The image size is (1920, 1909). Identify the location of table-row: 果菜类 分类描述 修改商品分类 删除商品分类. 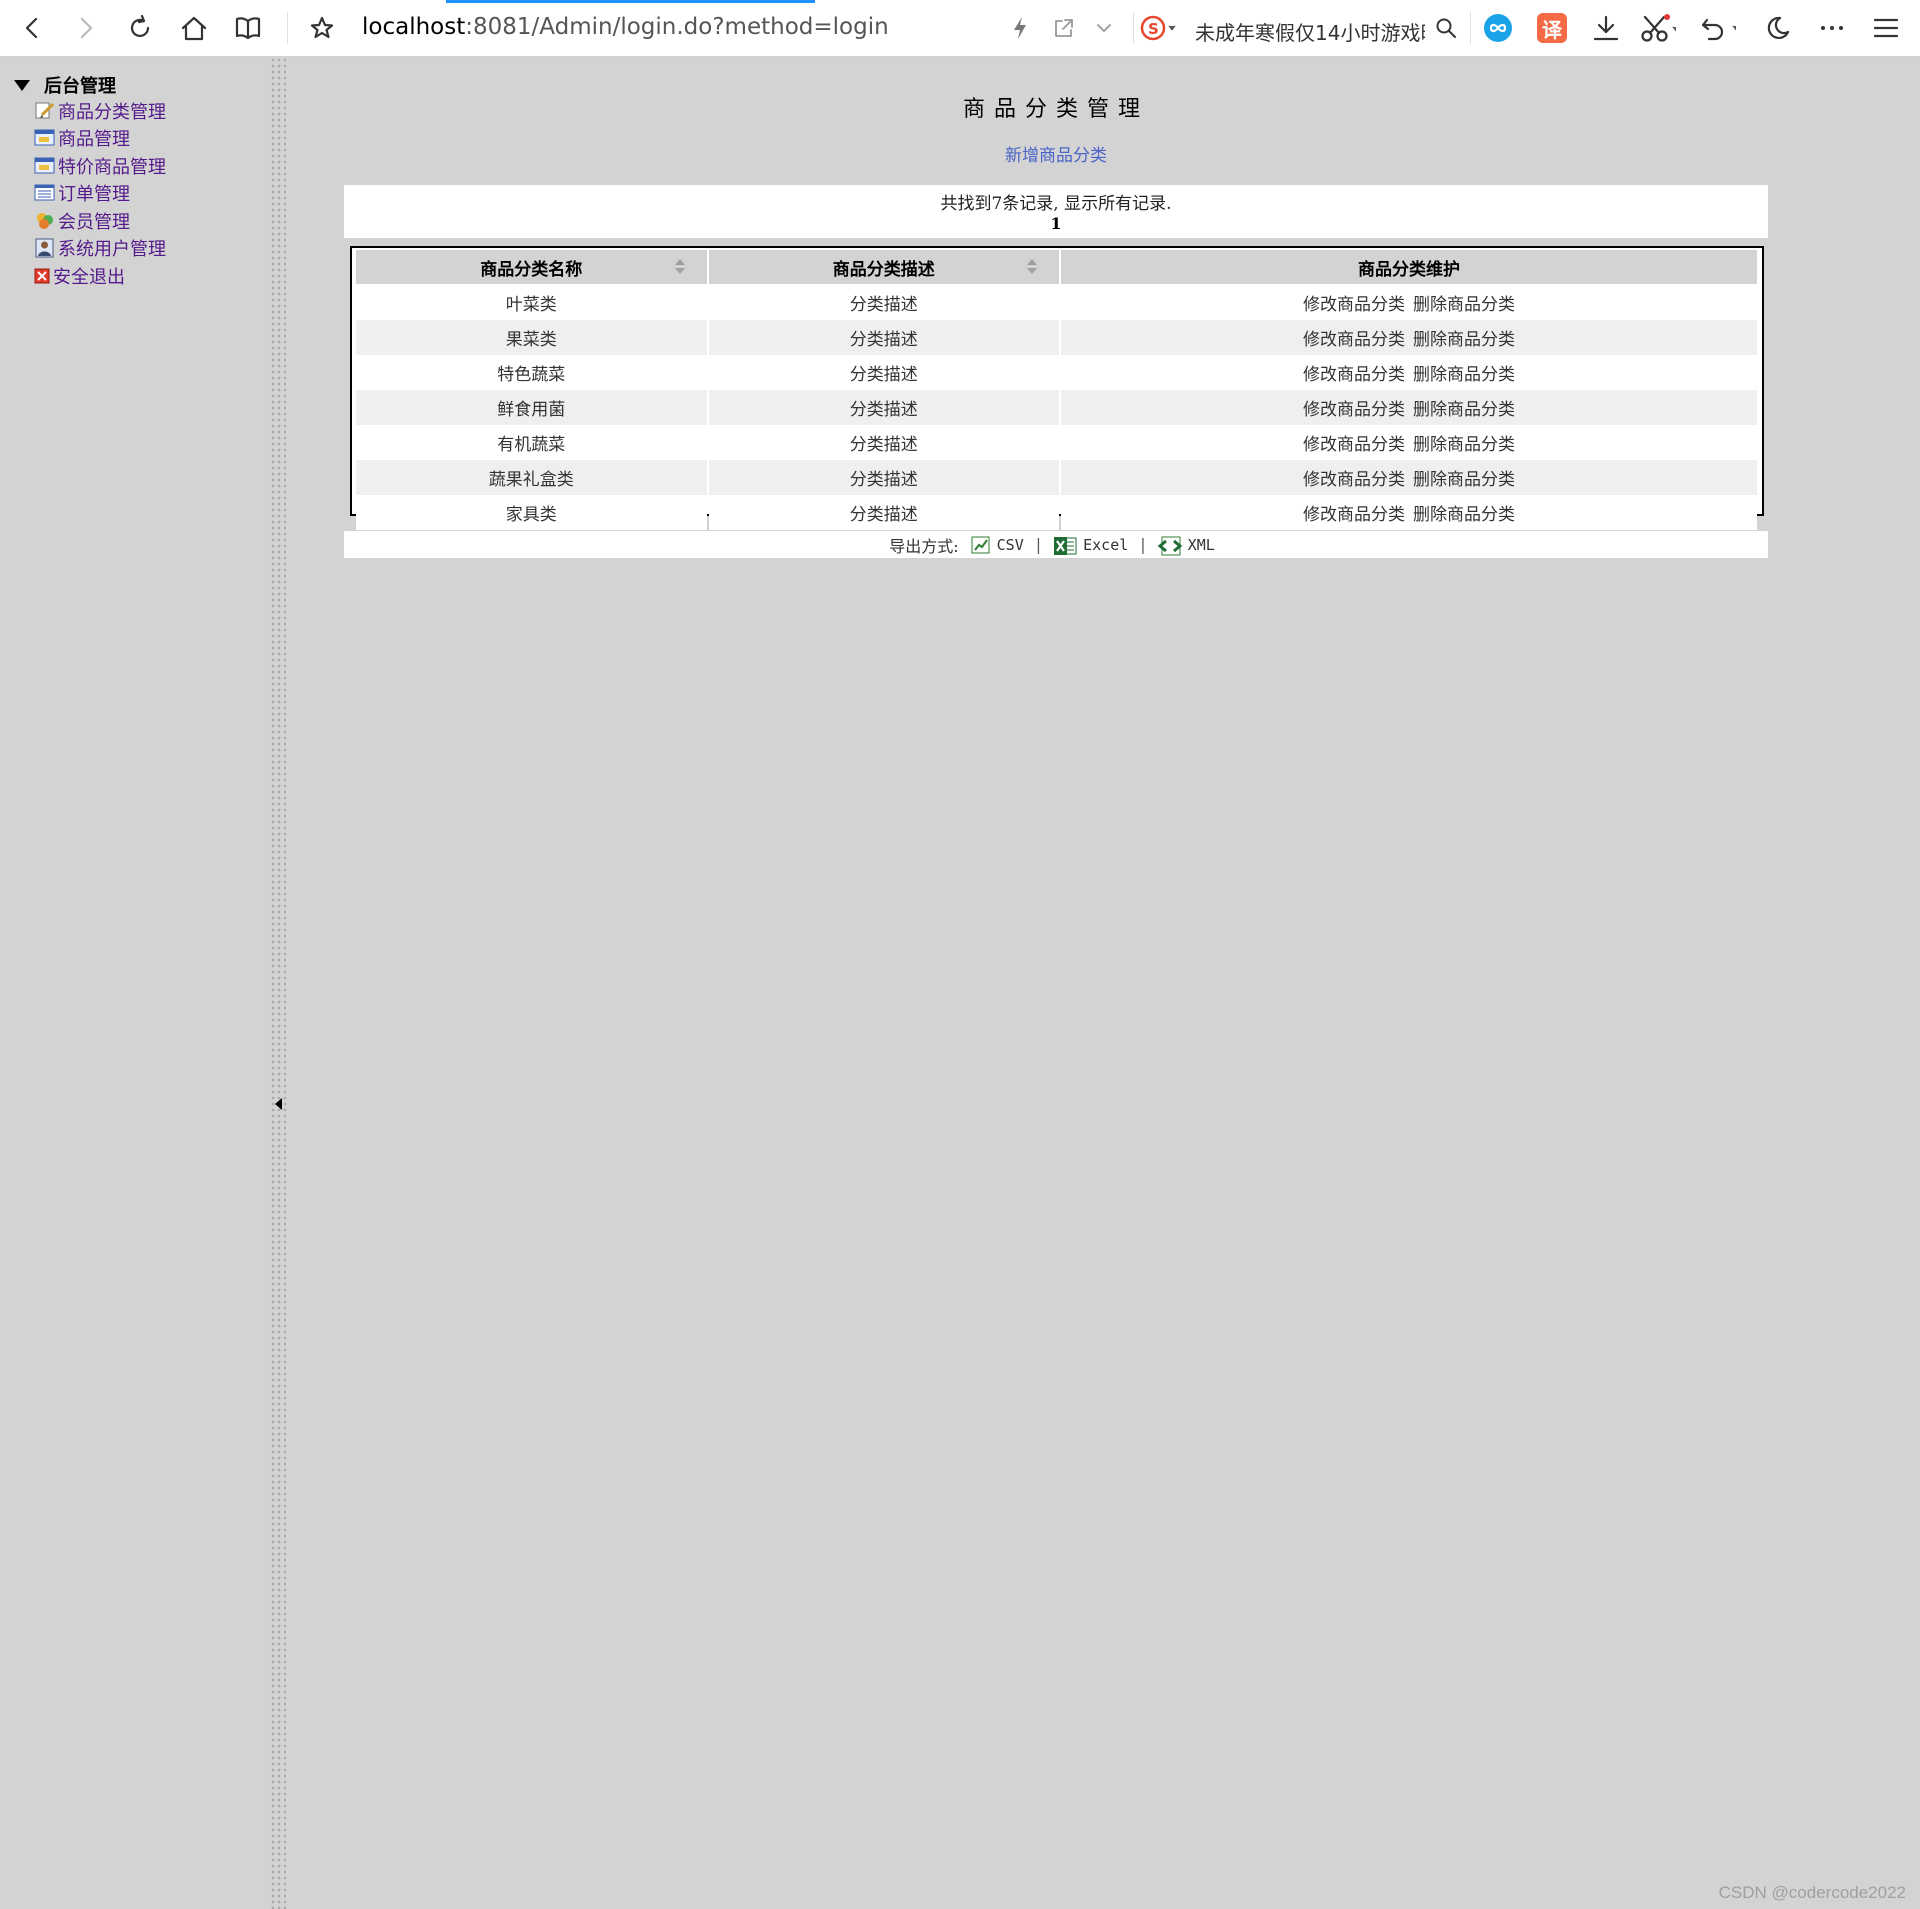
(1056, 337).